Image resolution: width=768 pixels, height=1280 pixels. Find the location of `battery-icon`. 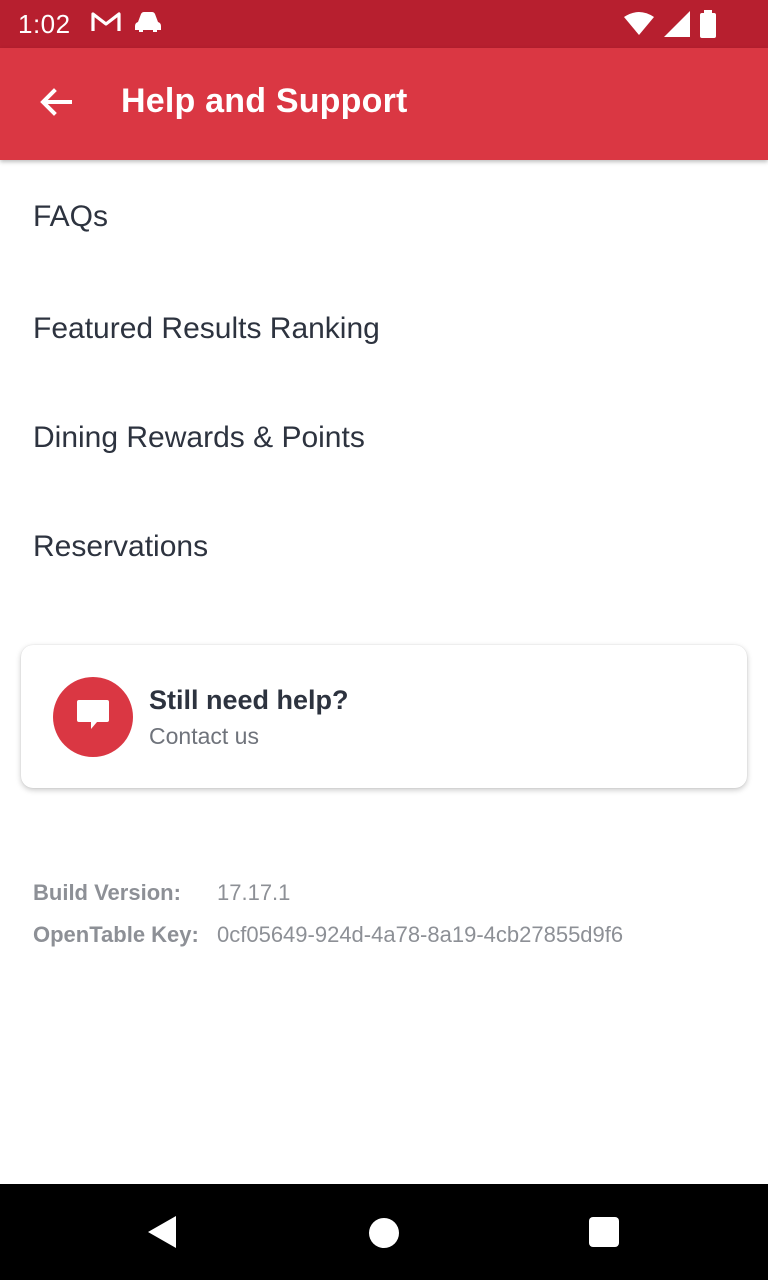

battery-icon is located at coordinates (708, 26).